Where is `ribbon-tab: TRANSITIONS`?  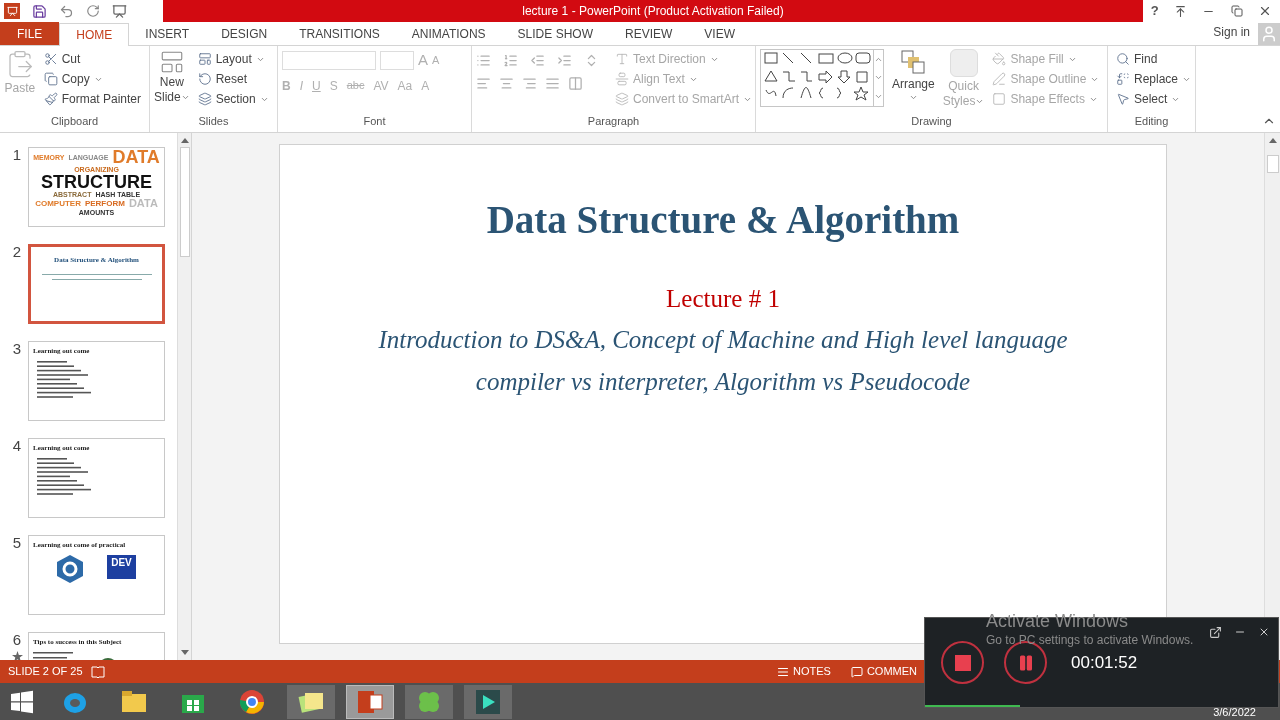
ribbon-tab: TRANSITIONS is located at coordinates (339, 33).